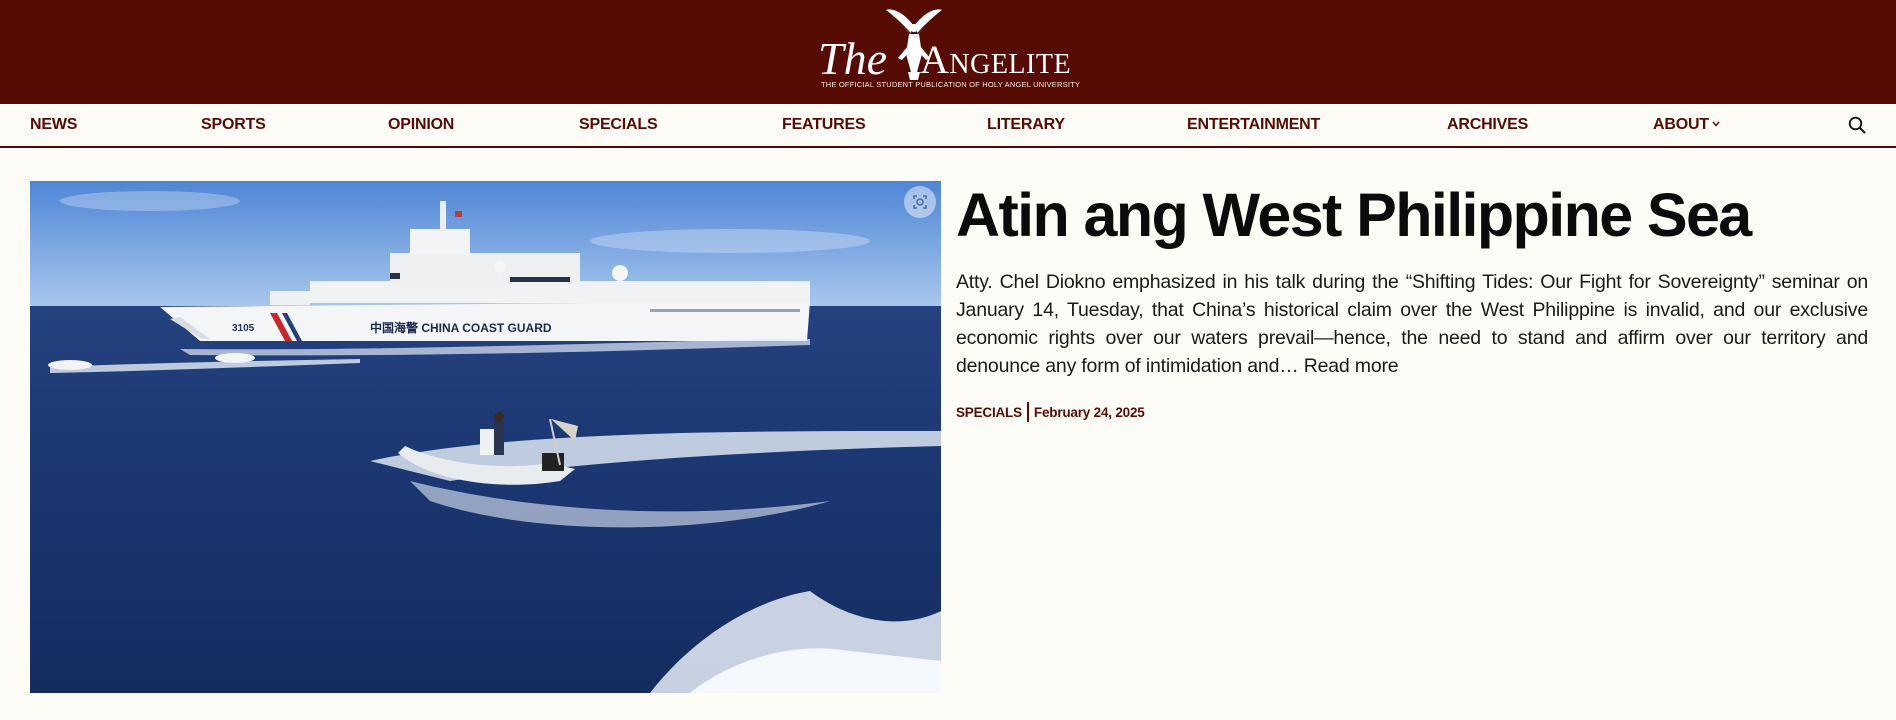 This screenshot has width=1896, height=720. What do you see at coordinates (1487, 125) in the screenshot?
I see `nav-item-archives: ARCHIVES` at bounding box center [1487, 125].